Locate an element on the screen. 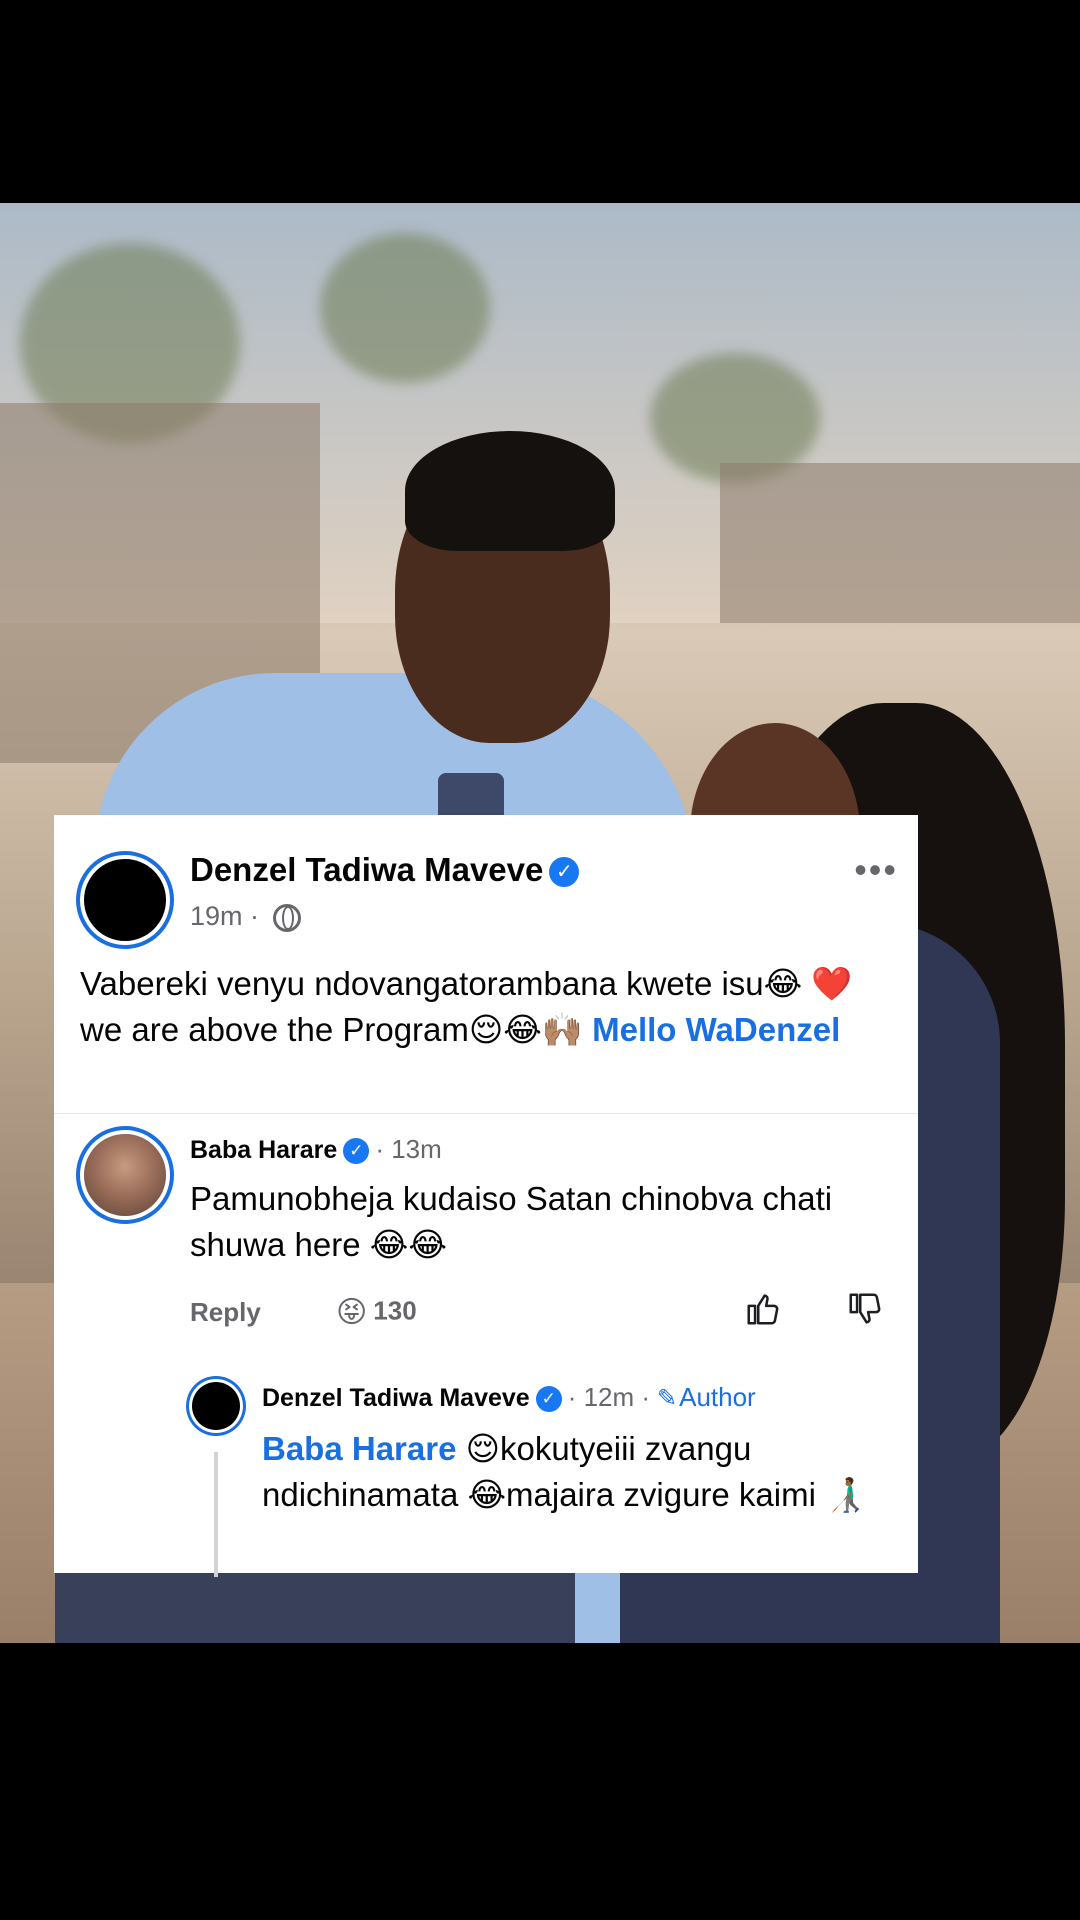  thumbs-down-icon is located at coordinates (865, 1309).